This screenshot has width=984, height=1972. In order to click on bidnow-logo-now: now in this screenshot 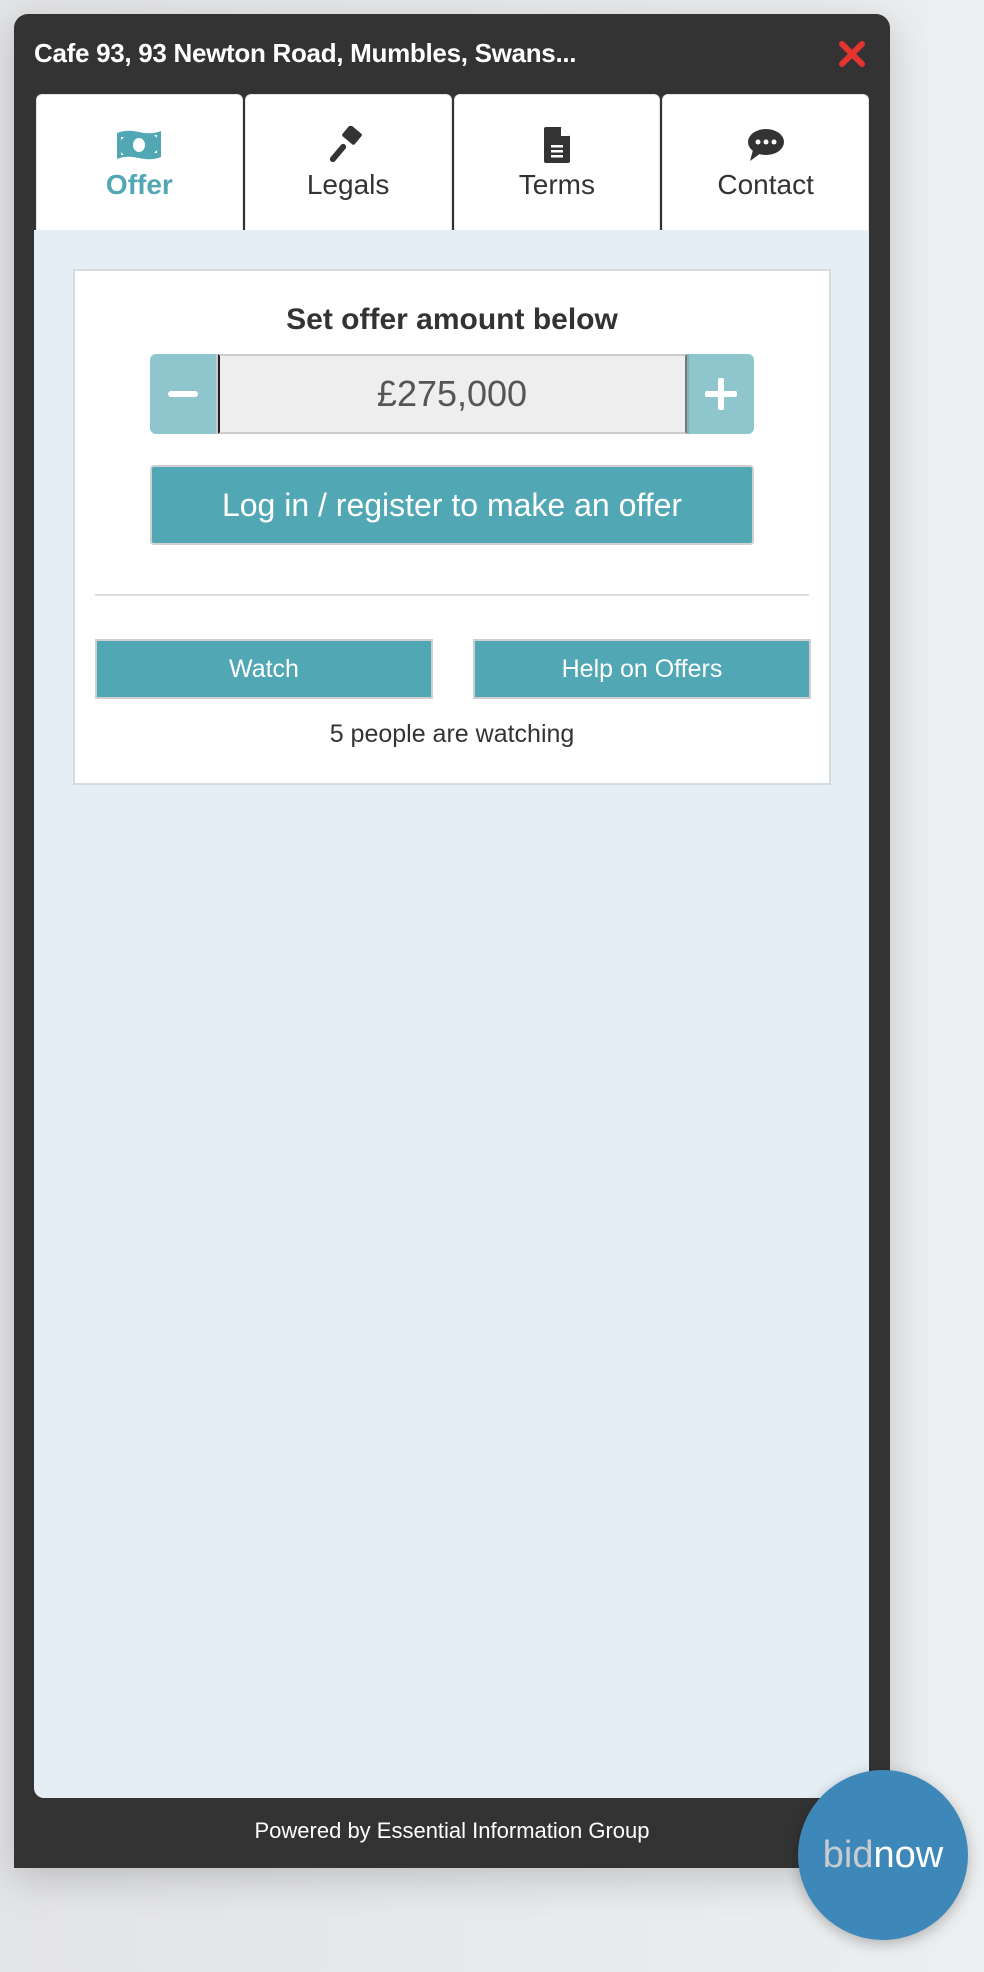, I will do `click(908, 1854)`.